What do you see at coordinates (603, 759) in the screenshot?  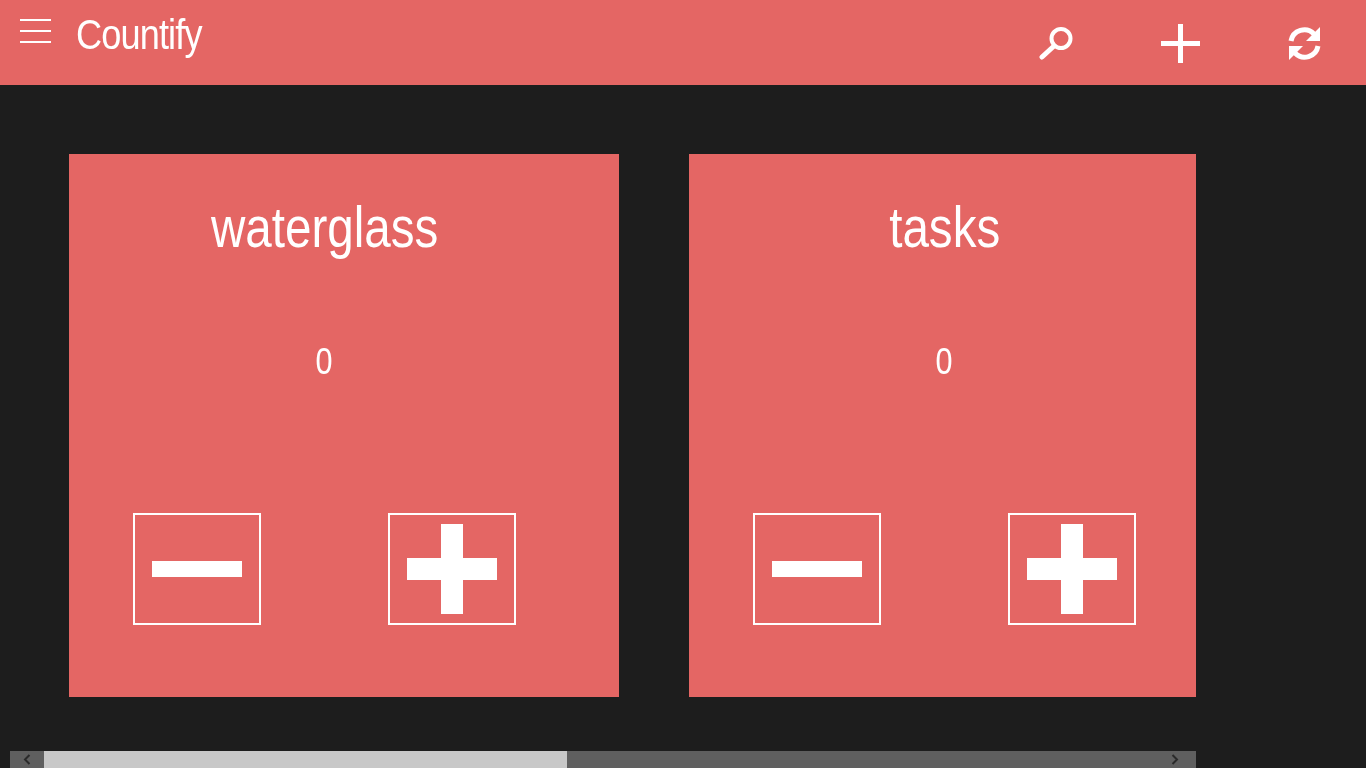 I see `horizontal-scrollbar` at bounding box center [603, 759].